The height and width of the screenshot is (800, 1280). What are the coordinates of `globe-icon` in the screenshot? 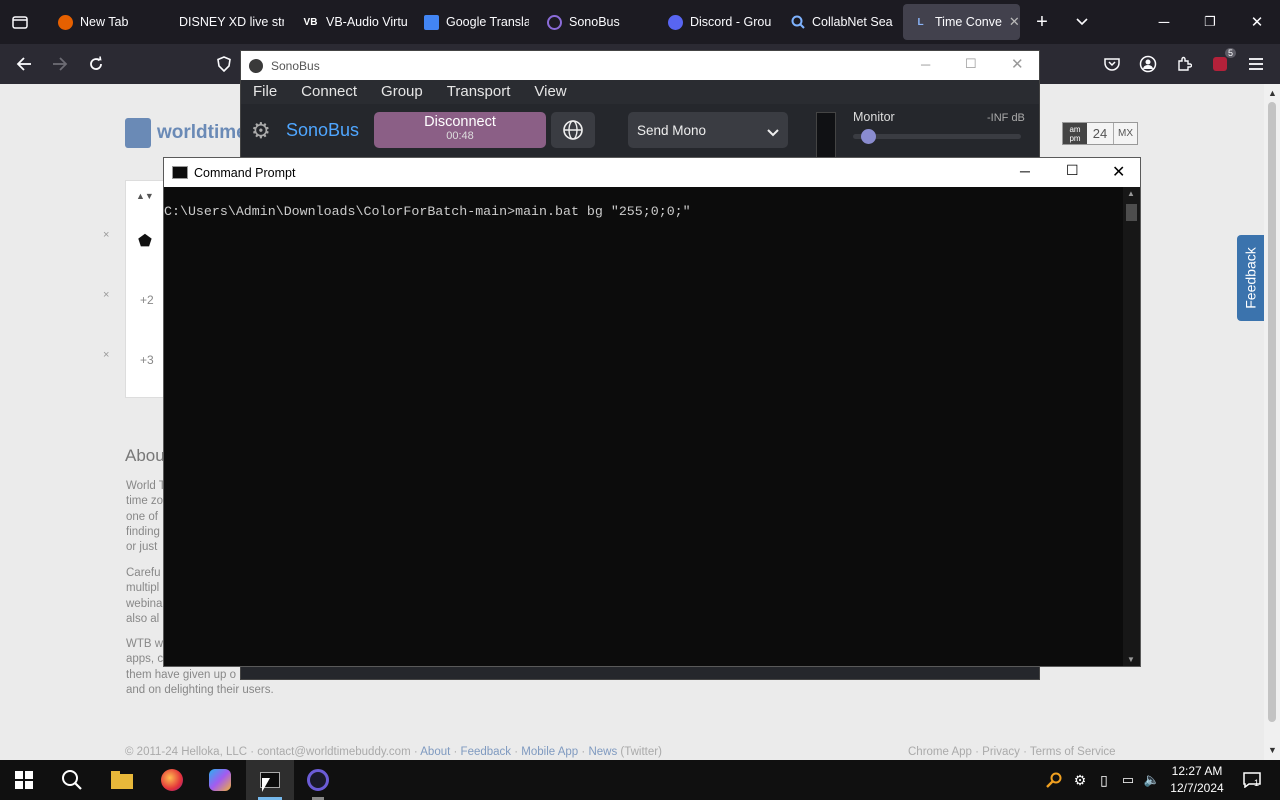 It's located at (573, 130).